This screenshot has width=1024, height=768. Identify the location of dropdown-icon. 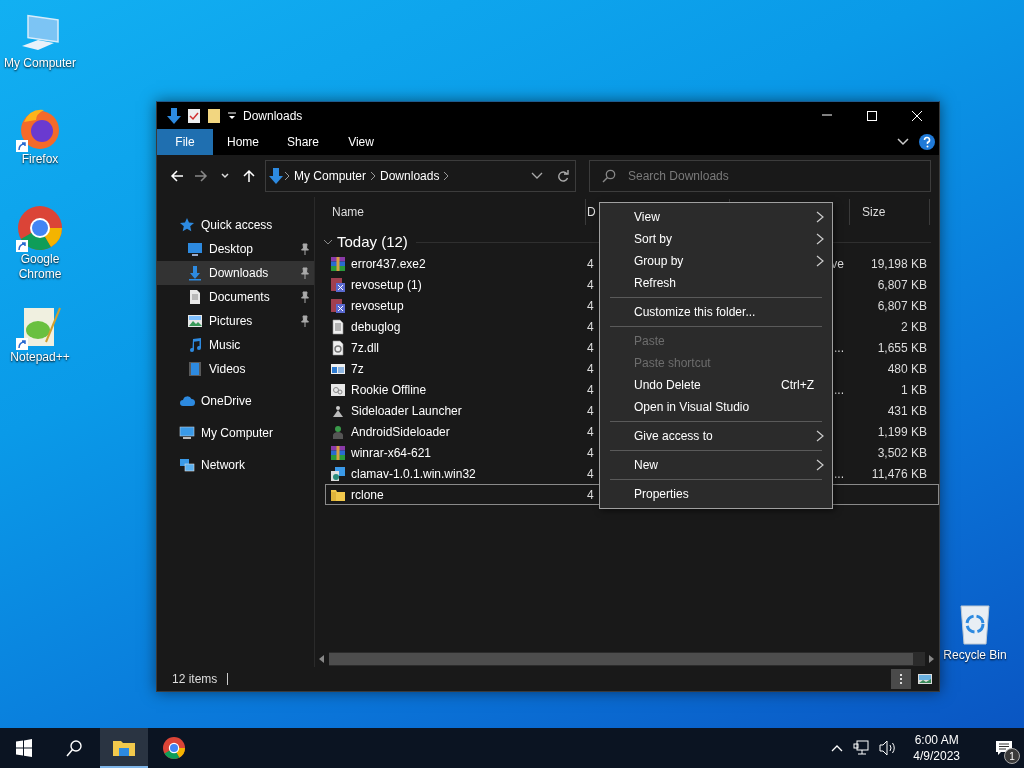
(232, 115).